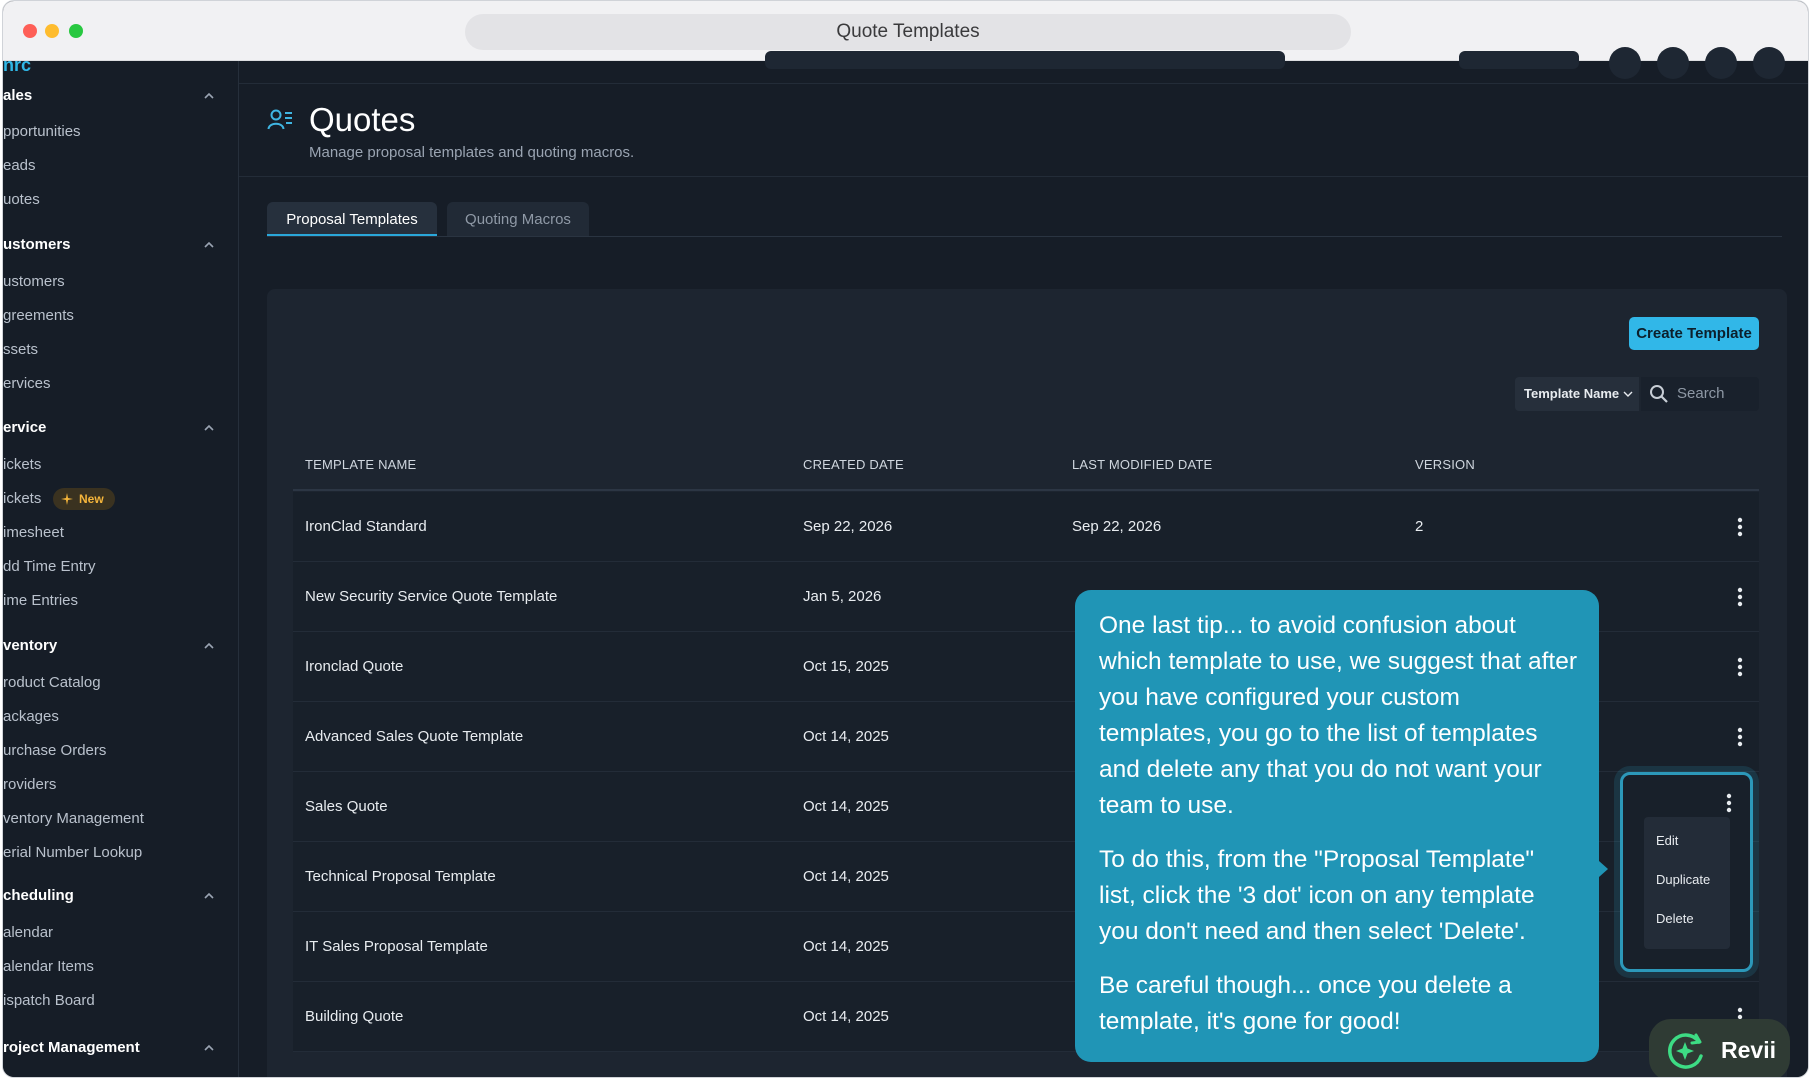 The width and height of the screenshot is (1812, 1080). I want to click on search-field-select-value: Template Name, so click(1572, 393).